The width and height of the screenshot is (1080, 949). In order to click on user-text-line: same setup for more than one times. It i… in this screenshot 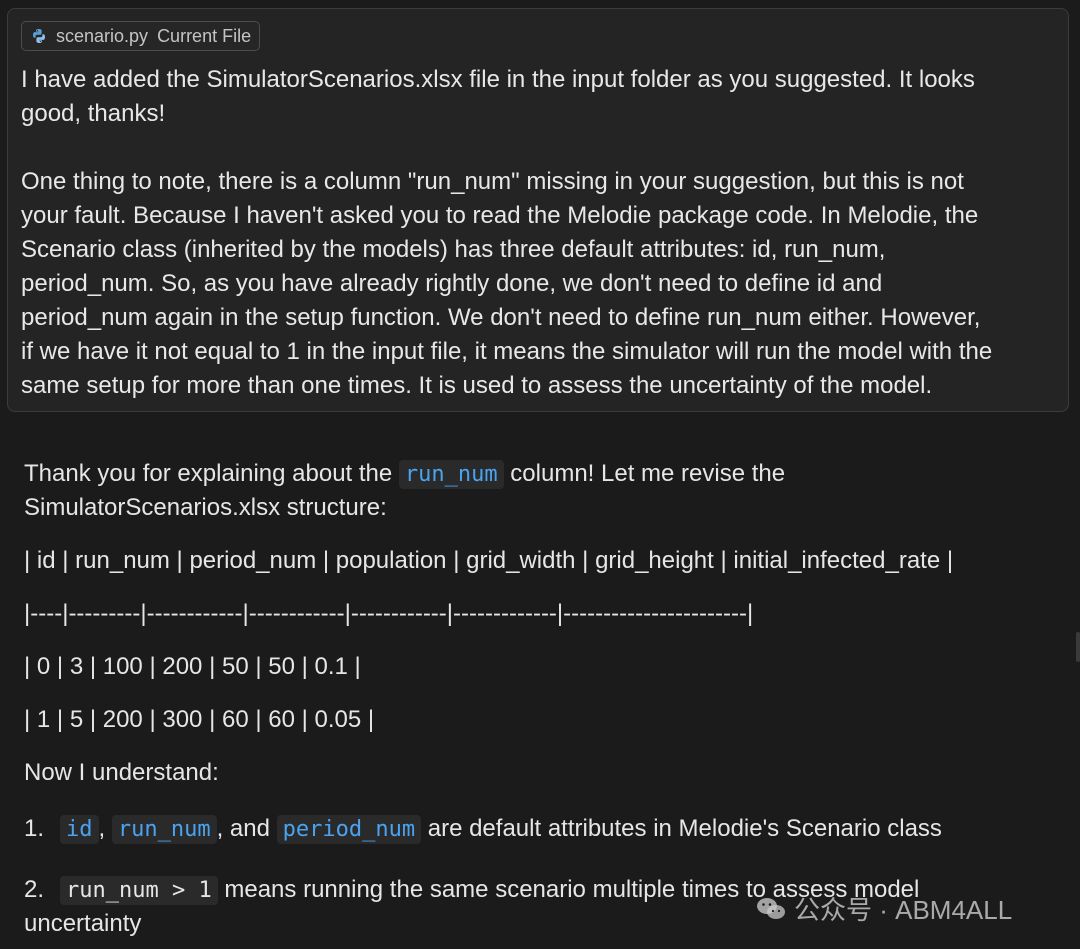, I will do `click(477, 385)`.